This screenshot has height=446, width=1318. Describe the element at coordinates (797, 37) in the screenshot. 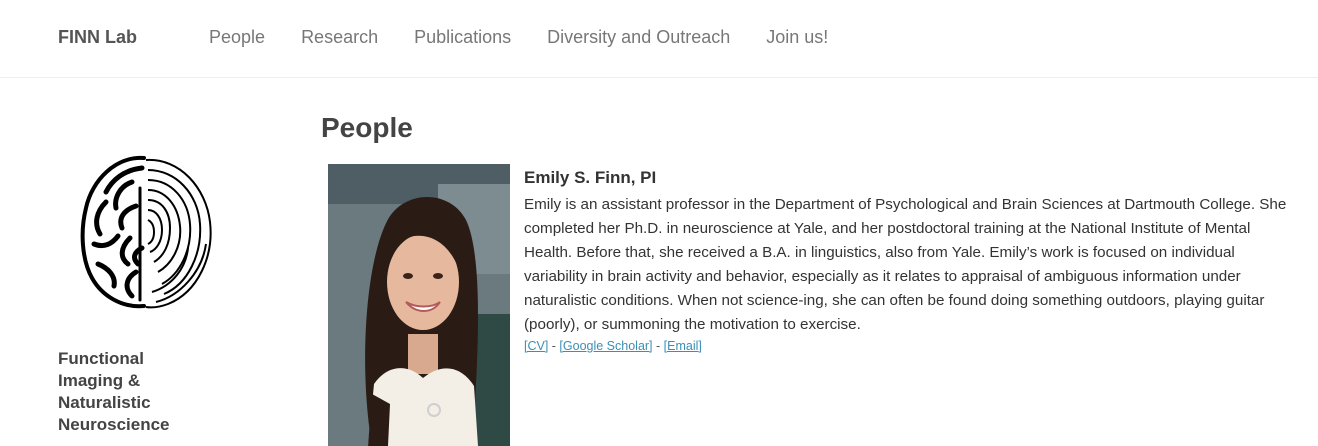

I see `nav-item-join-us: Join us!` at that location.